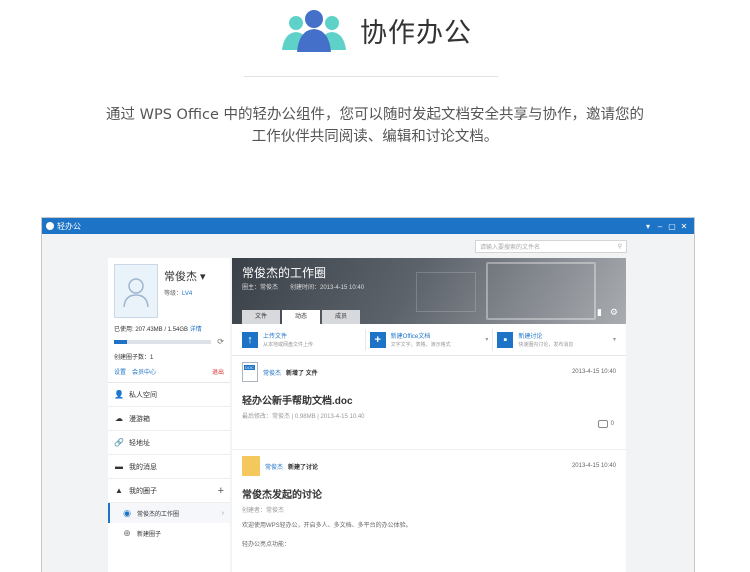 Image resolution: width=750 pixels, height=572 pixels. Describe the element at coordinates (220, 341) in the screenshot. I see `refresh-icon: ⟳` at that location.